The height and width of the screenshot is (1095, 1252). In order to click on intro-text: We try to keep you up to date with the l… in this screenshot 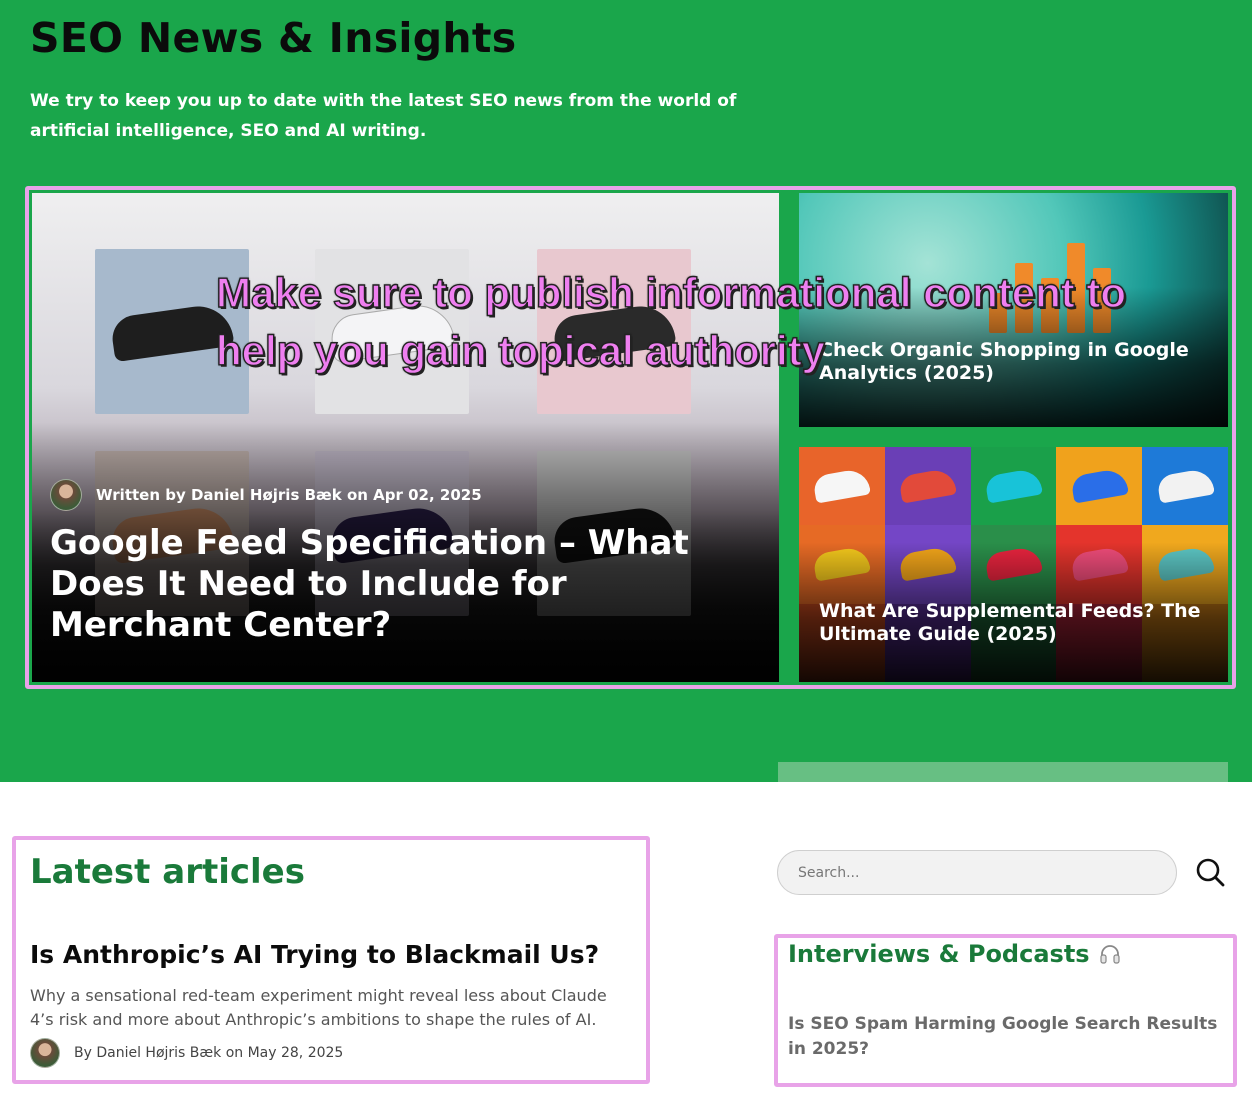, I will do `click(383, 116)`.